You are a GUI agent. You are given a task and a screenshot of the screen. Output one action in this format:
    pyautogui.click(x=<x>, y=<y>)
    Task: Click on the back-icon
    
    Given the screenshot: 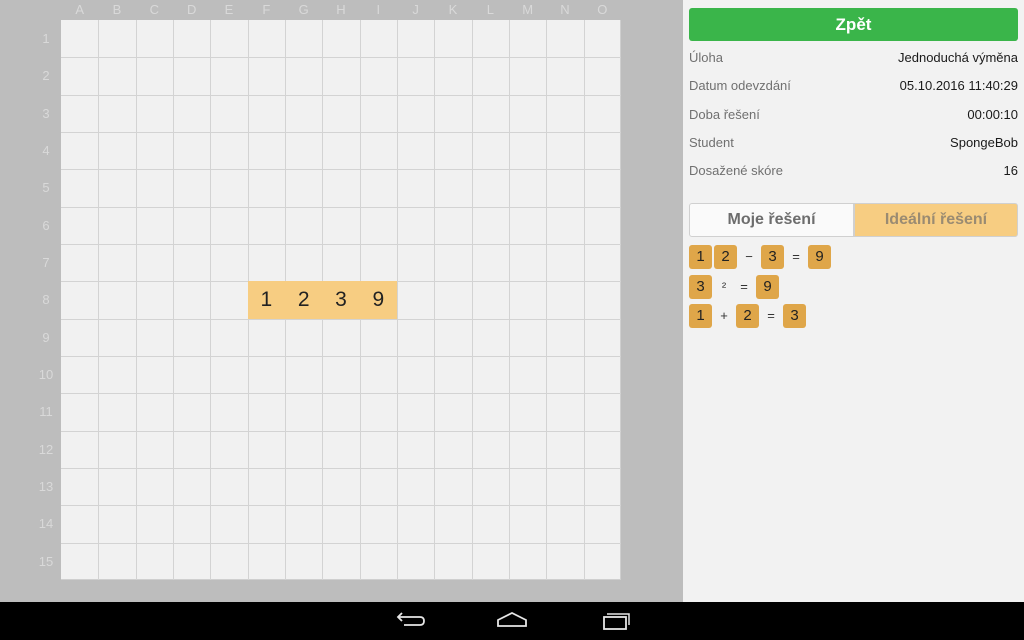 What is the action you would take?
    pyautogui.click(x=410, y=621)
    